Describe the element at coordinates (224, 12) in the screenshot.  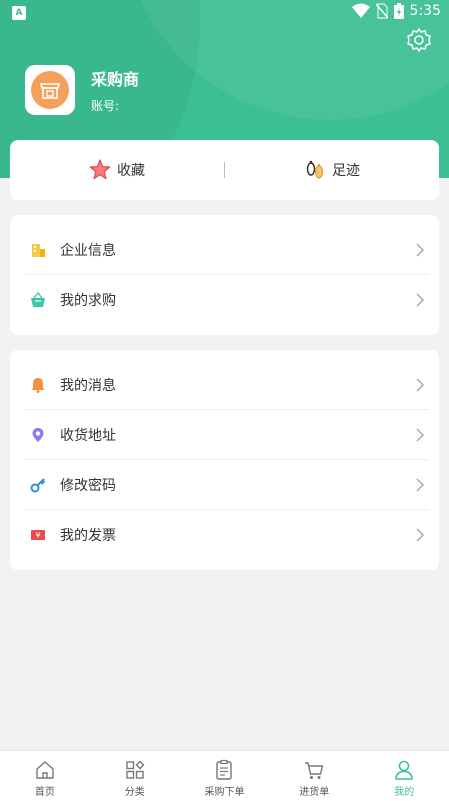
I see `status-bar: A 5:35` at that location.